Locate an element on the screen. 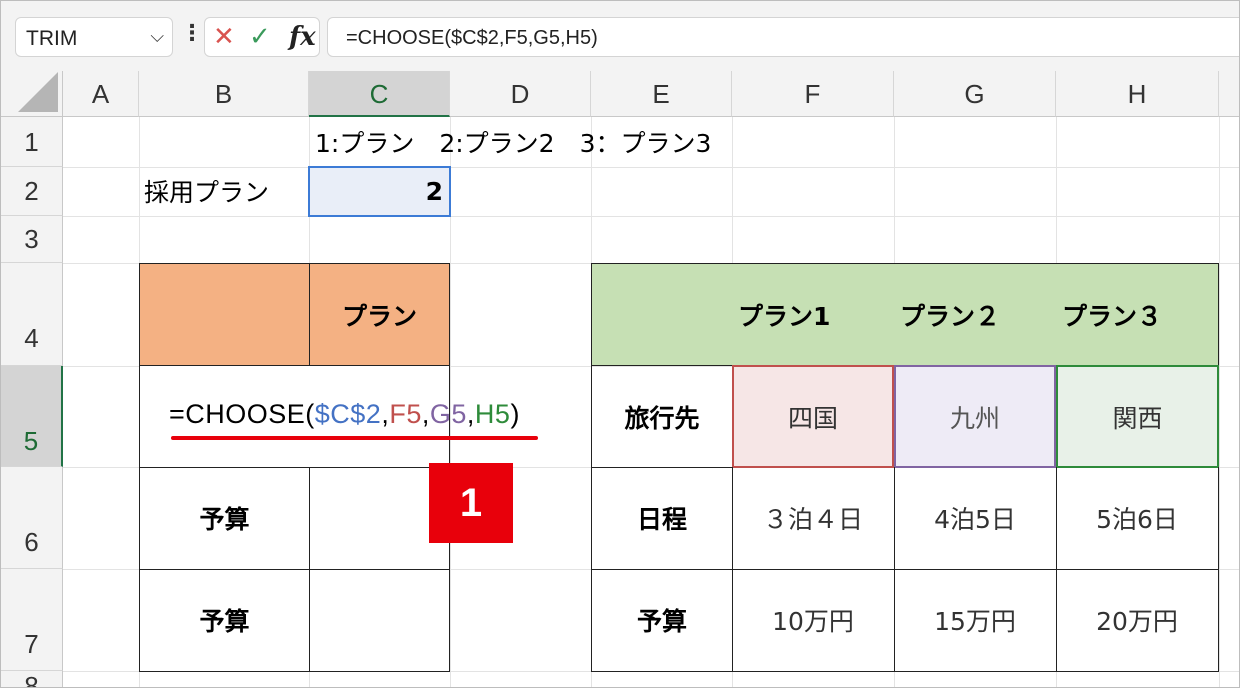 Image resolution: width=1240 pixels, height=688 pixels. row-header-5: 5 is located at coordinates (32, 416).